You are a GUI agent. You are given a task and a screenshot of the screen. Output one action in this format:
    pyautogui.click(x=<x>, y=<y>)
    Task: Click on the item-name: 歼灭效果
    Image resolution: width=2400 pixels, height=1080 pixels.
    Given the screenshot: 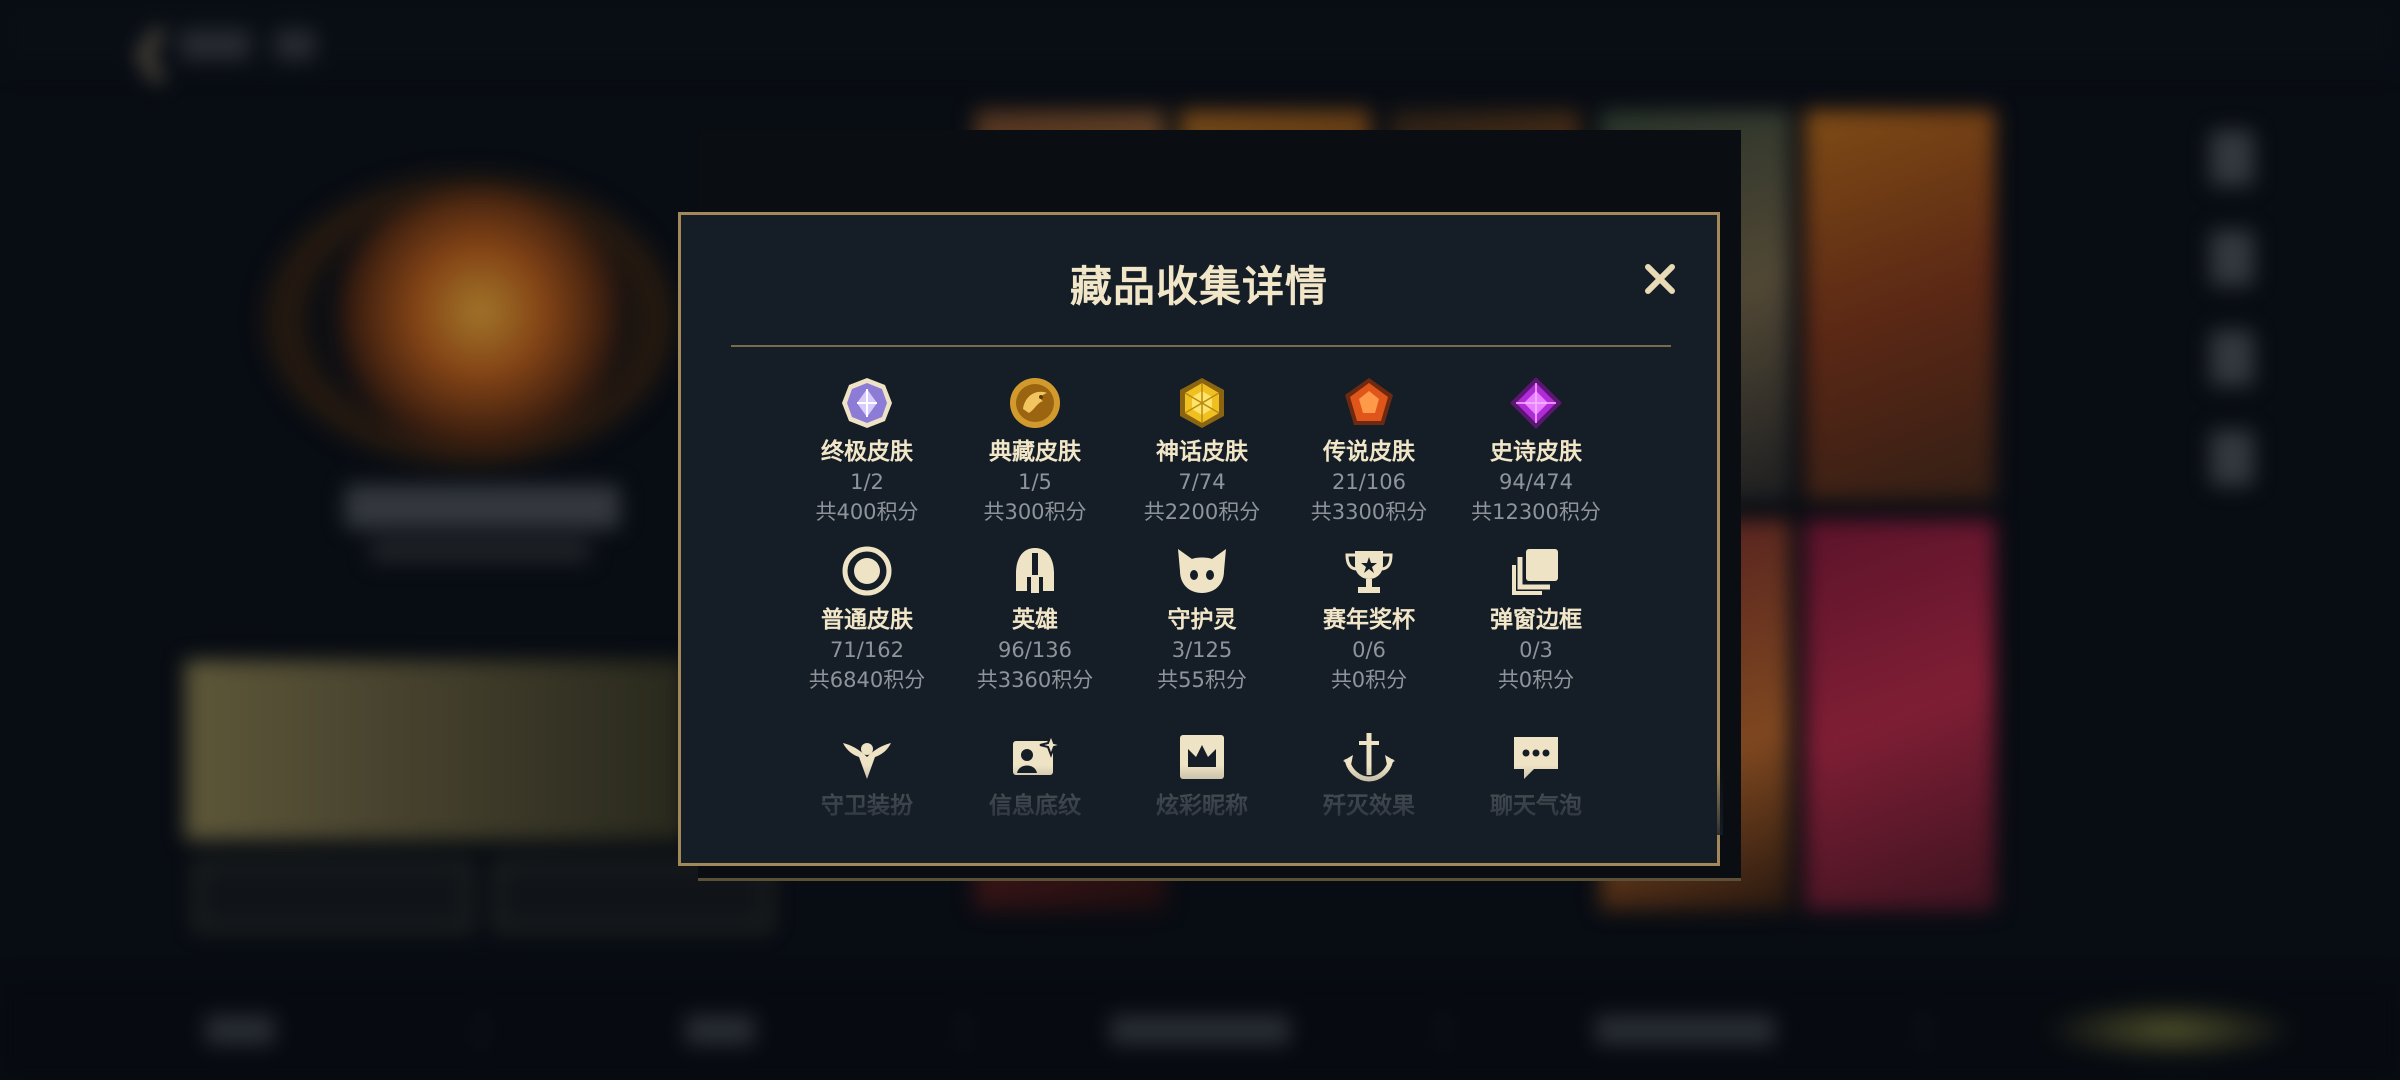 What is the action you would take?
    pyautogui.click(x=1369, y=806)
    